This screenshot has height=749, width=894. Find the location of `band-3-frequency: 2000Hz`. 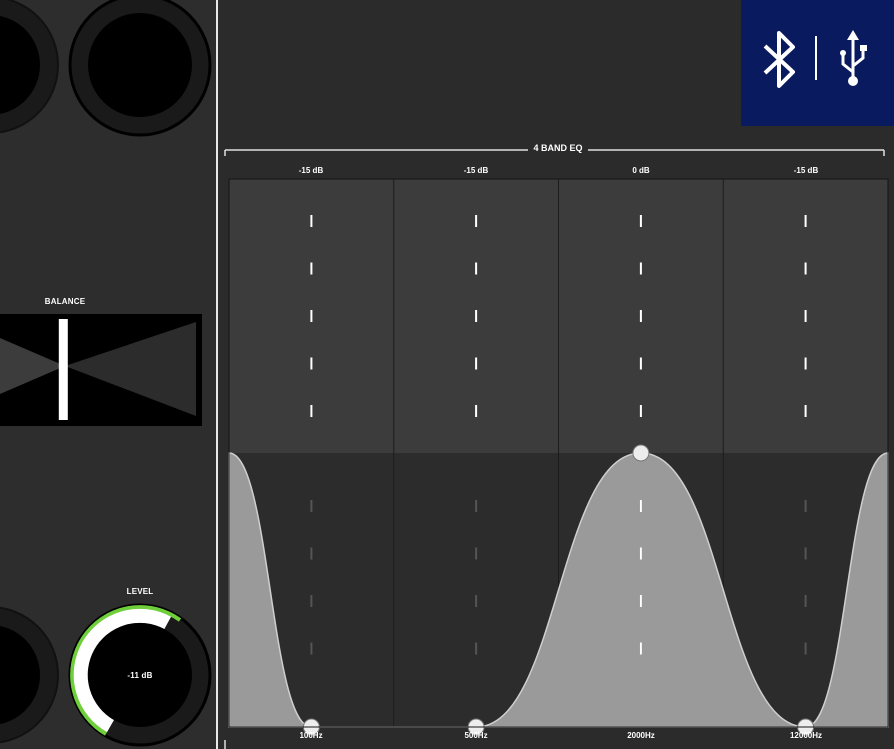

band-3-frequency: 2000Hz is located at coordinates (641, 735).